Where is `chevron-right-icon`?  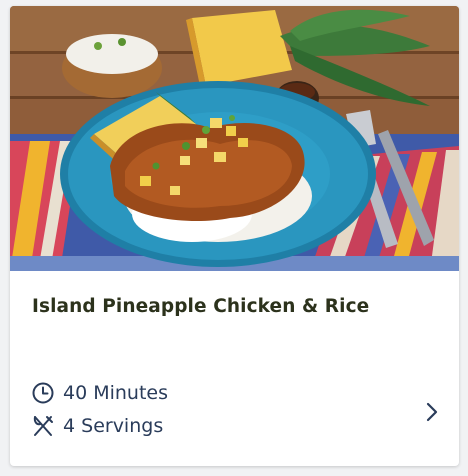 chevron-right-icon is located at coordinates (432, 412).